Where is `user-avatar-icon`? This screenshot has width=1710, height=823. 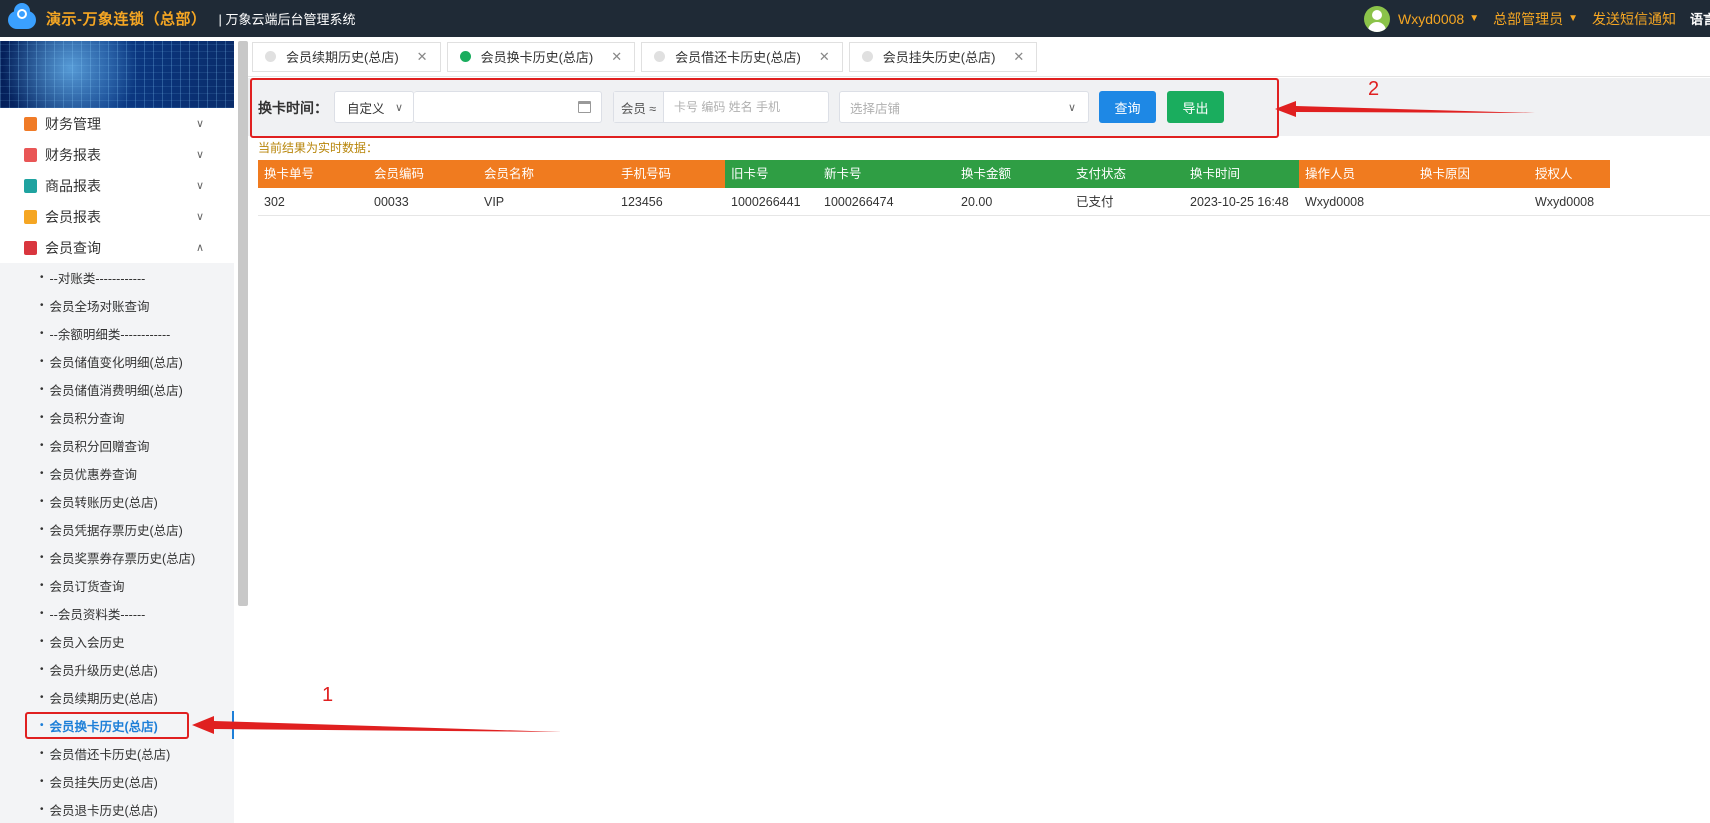 user-avatar-icon is located at coordinates (1377, 18).